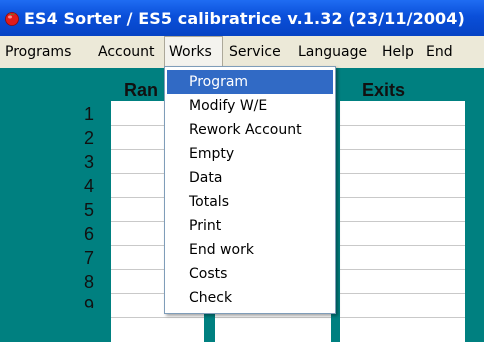  Describe the element at coordinates (38, 52) in the screenshot. I see `menu-programs: Programs` at that location.